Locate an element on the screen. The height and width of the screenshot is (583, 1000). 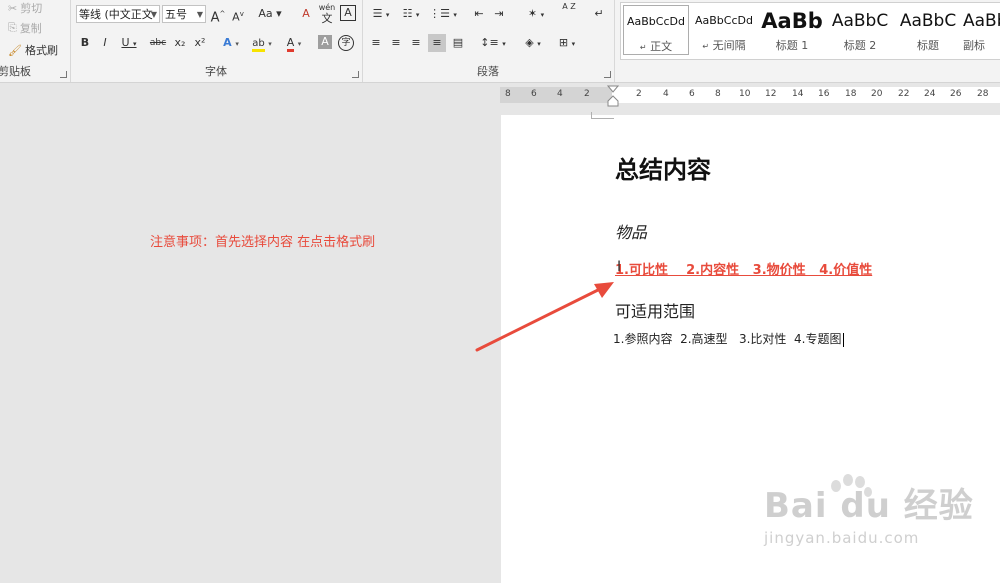
multilevel-list-button: ⋮☰ ▾ is located at coordinates (443, 14).